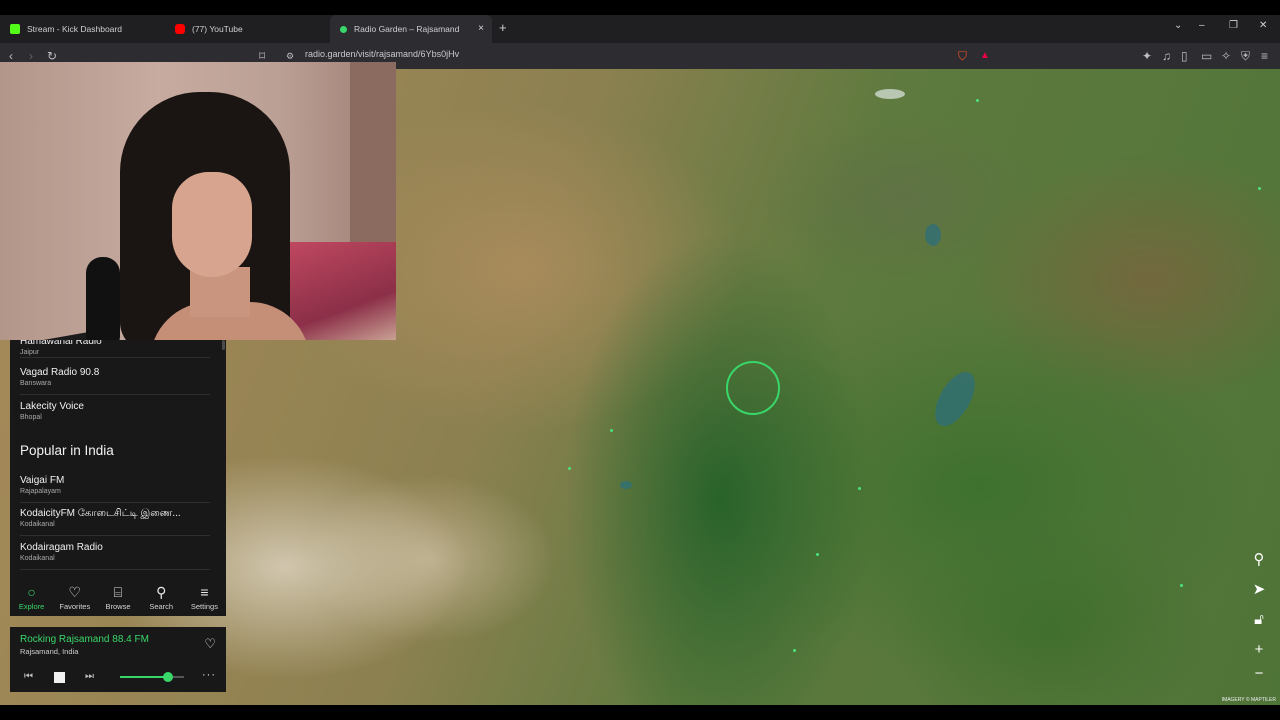 This screenshot has width=1280, height=720. I want to click on bookmark-icon: ⌑, so click(262, 56).